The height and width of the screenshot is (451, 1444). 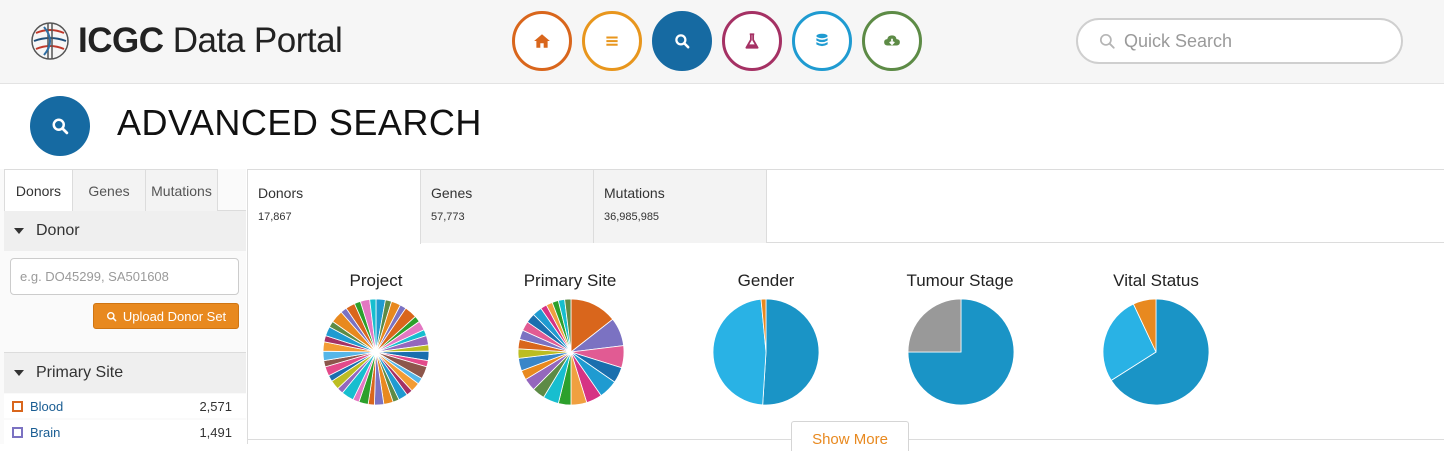 I want to click on primary-site-label: Brain, so click(x=45, y=432).